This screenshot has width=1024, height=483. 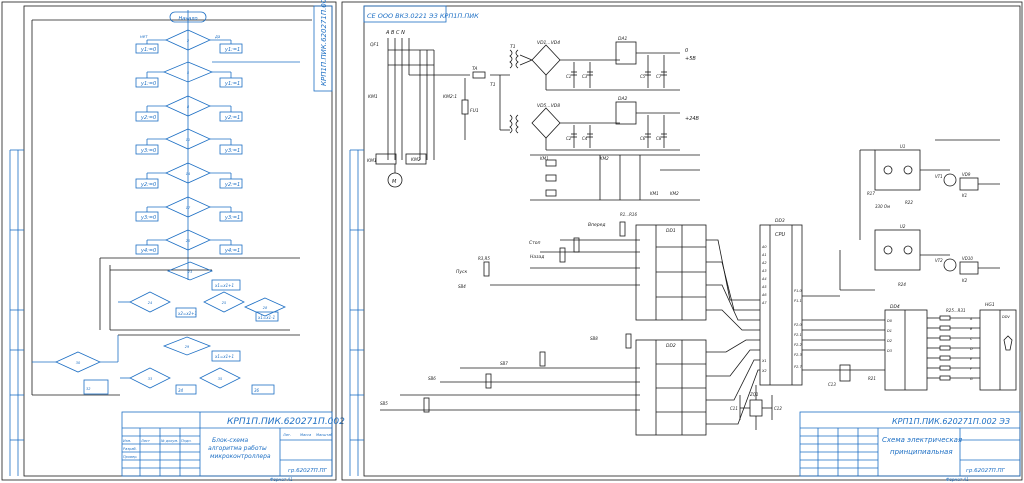 I want to click on svg-text: SB4, so click(x=462, y=286).